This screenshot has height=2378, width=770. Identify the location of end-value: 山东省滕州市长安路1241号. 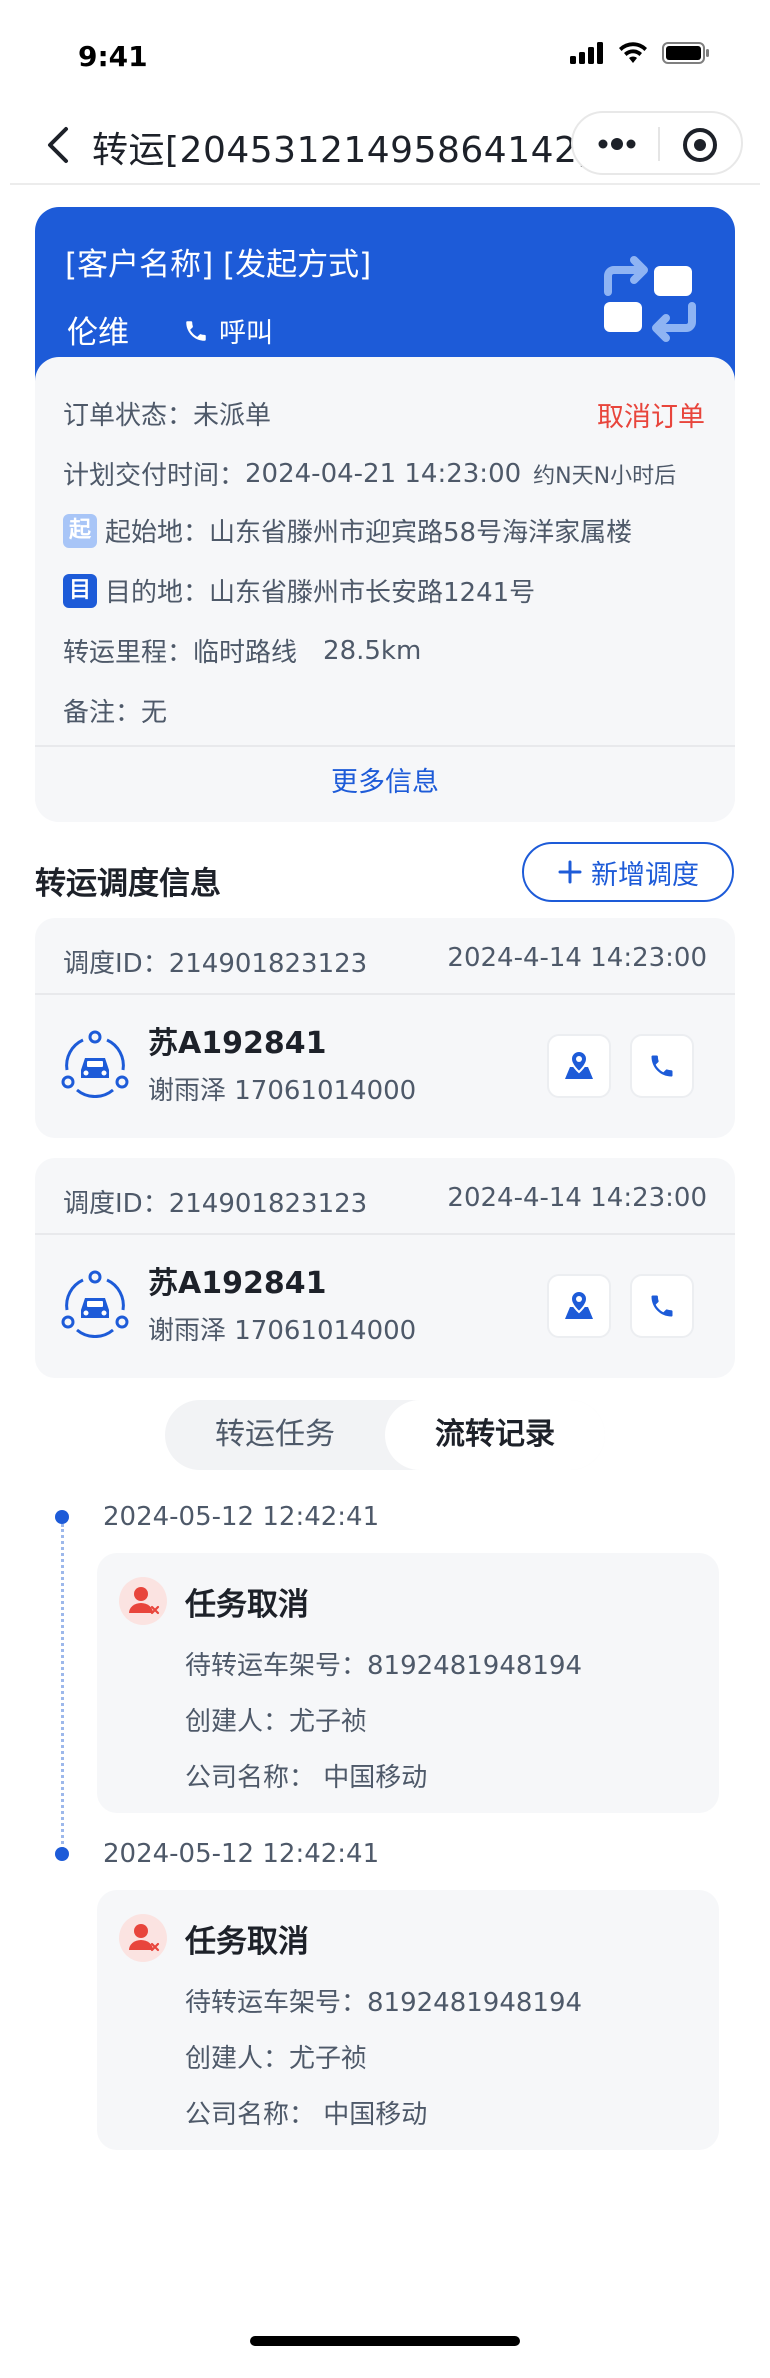
(372, 593).